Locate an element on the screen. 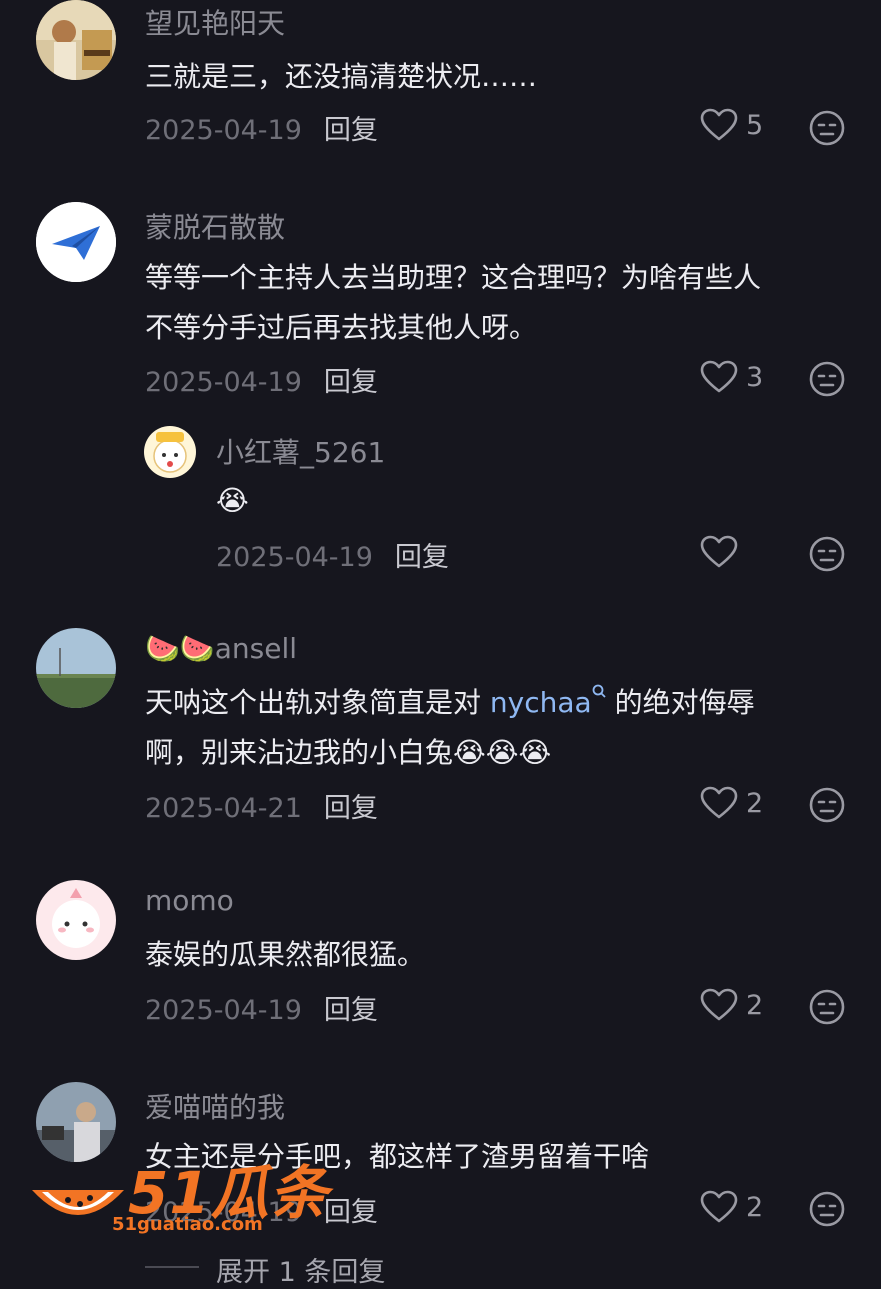 The height and width of the screenshot is (1289, 881). comment-text: 啊，别来沾边我的小白兔😭😭😭 is located at coordinates (348, 752).